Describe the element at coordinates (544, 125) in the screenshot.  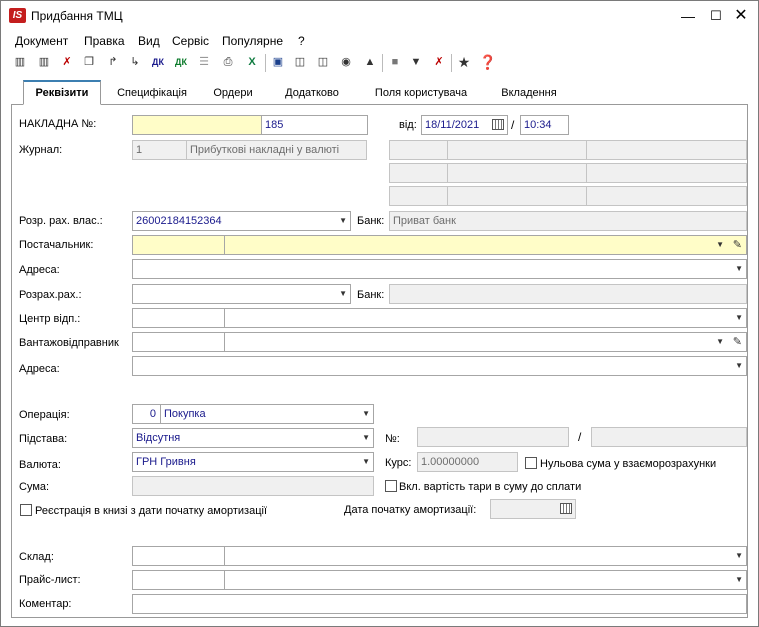
I see `time-field: 10:34` at that location.